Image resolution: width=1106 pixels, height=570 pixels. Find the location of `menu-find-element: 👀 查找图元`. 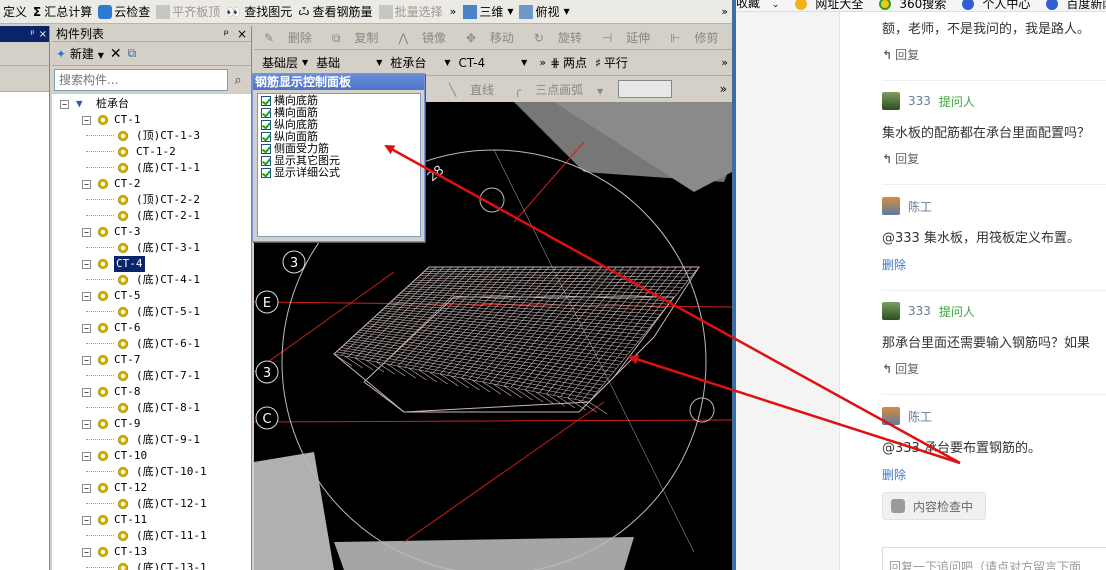

menu-find-element: 👀 查找图元 is located at coordinates (259, 12).